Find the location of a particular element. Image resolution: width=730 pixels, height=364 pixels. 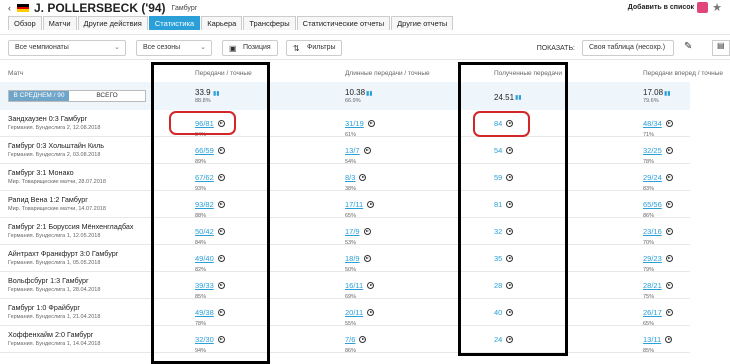

edit-columns-icon: ✎ is located at coordinates (688, 46).